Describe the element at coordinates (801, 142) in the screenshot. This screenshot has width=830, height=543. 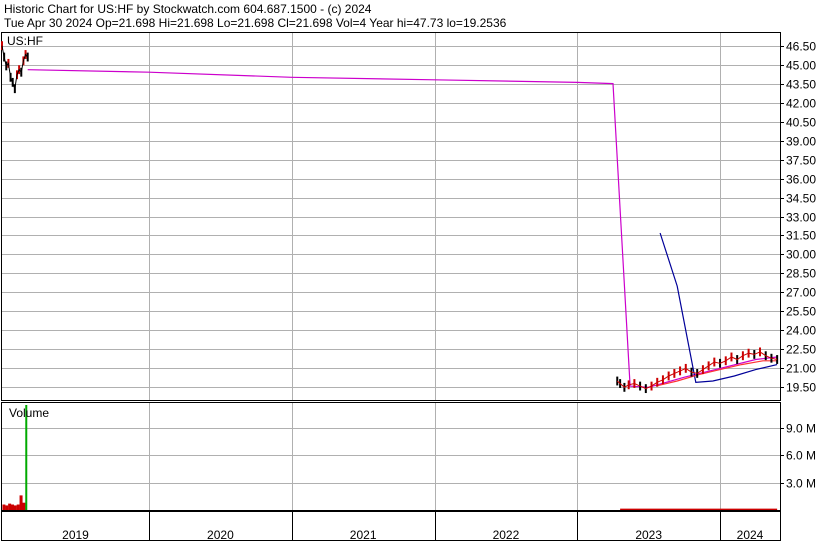
I see `price-tick-label: 39.00` at that location.